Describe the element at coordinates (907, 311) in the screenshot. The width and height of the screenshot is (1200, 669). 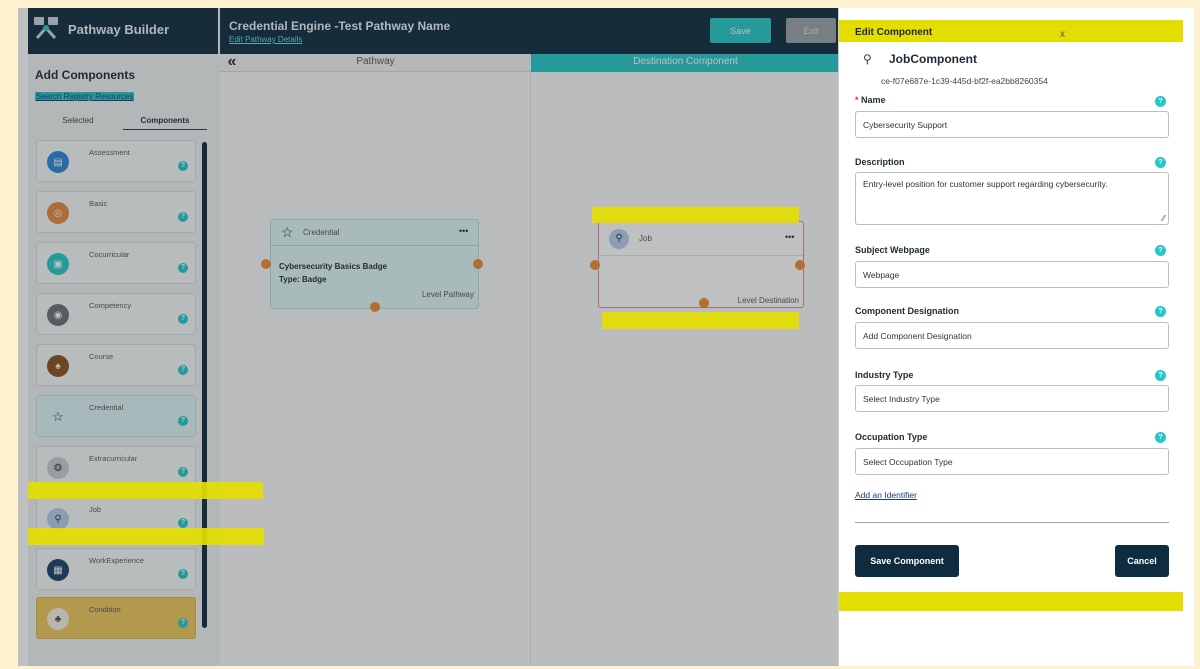
I see `component-designation-label: Component Designation` at that location.